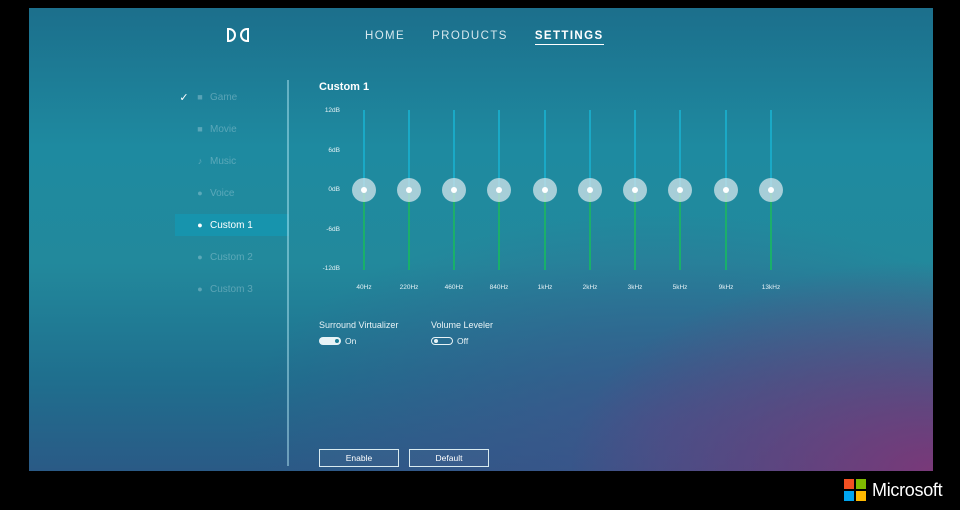 Image resolution: width=960 pixels, height=510 pixels. I want to click on eq-freq-label: 220Hz, so click(409, 287).